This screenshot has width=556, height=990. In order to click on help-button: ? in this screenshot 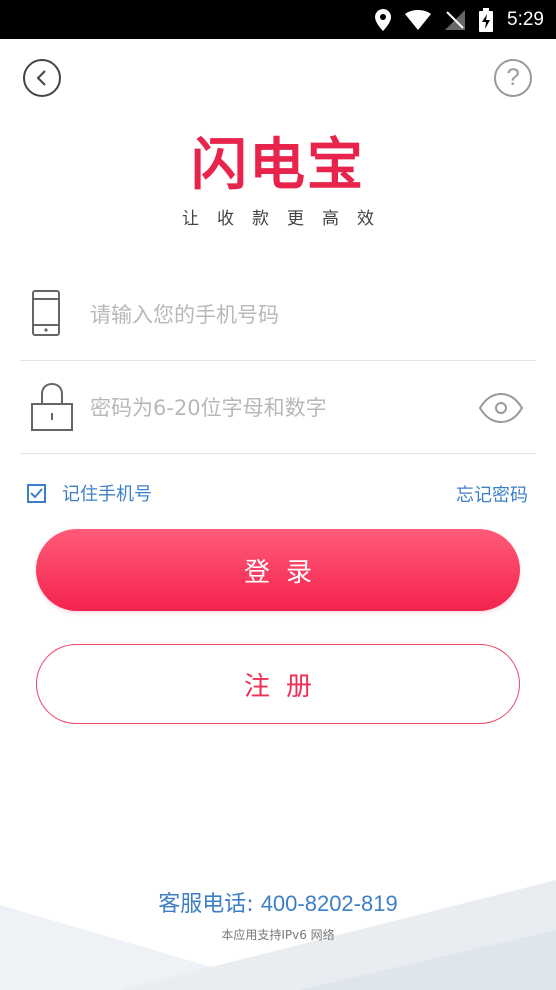, I will do `click(513, 78)`.